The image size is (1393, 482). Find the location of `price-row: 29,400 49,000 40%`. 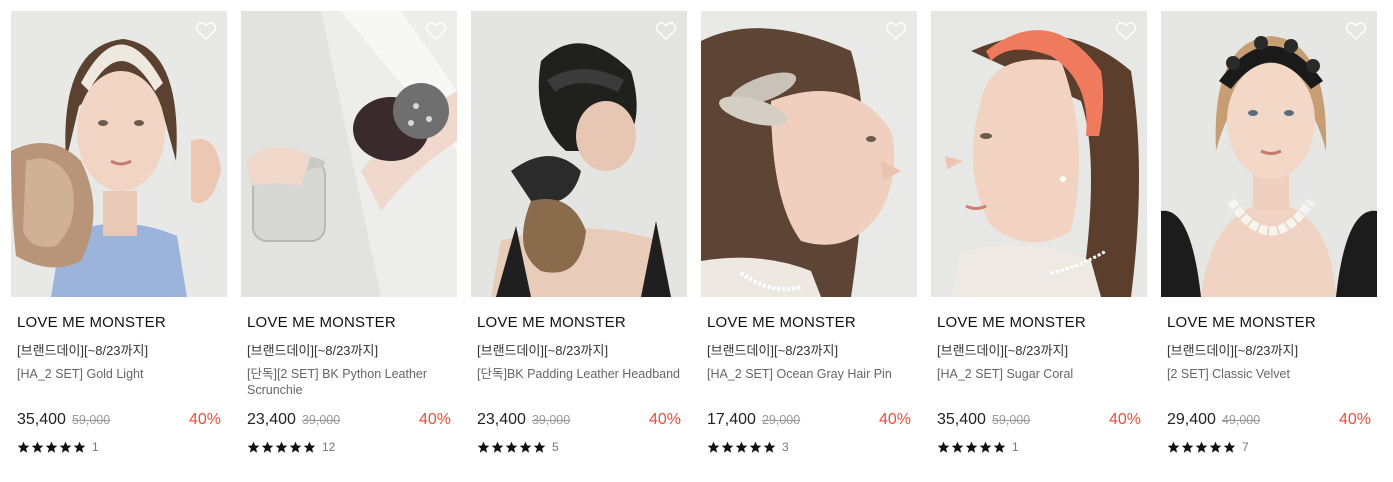

price-row: 29,400 49,000 40% is located at coordinates (1269, 420).